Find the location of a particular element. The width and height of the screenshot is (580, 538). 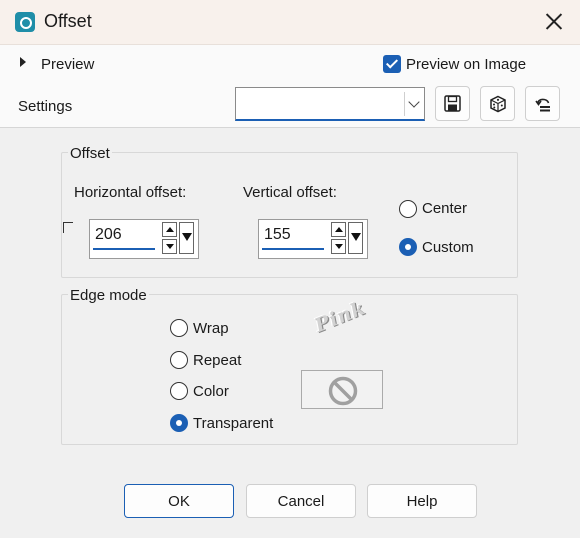

preview-on-image-label: Preview on Image is located at coordinates (466, 64).